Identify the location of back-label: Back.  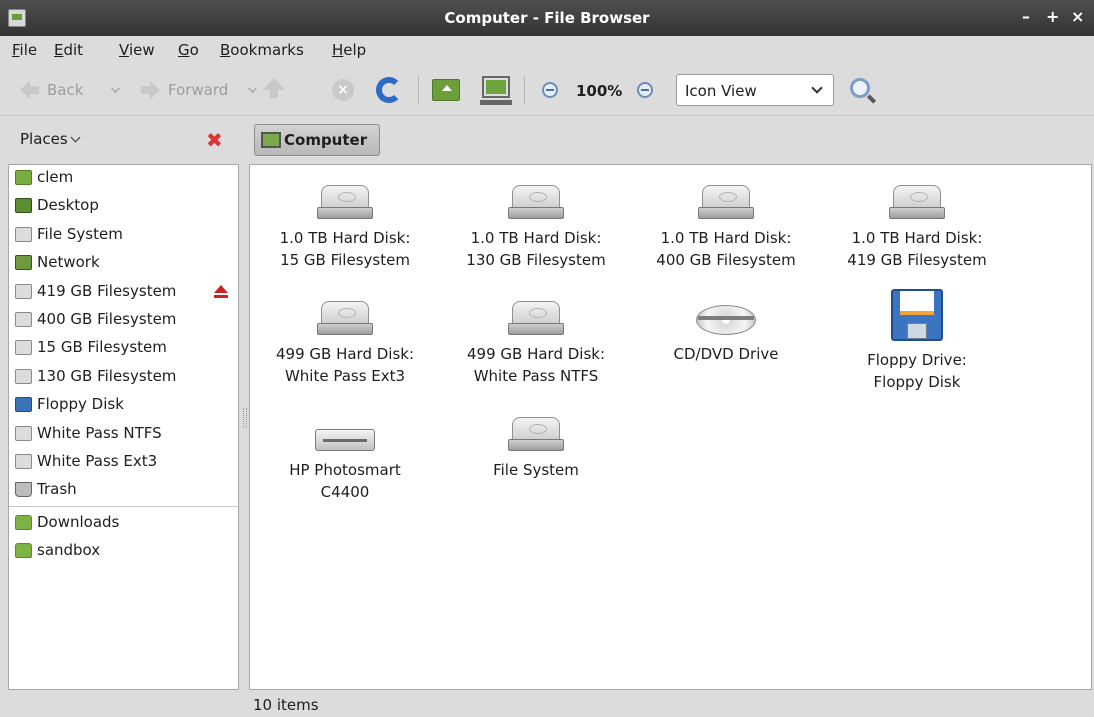
(65, 90).